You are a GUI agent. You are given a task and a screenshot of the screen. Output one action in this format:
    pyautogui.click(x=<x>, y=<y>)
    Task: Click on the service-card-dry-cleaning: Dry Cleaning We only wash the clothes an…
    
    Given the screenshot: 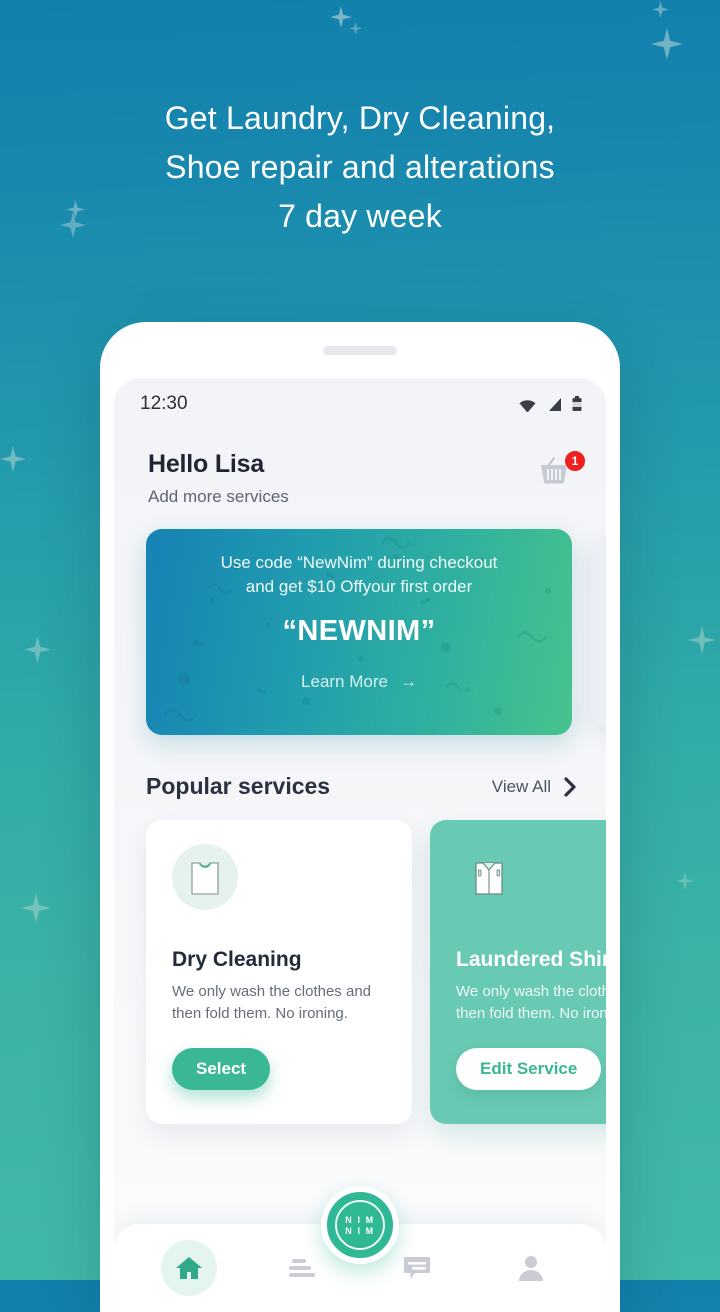 What is the action you would take?
    pyautogui.click(x=279, y=972)
    